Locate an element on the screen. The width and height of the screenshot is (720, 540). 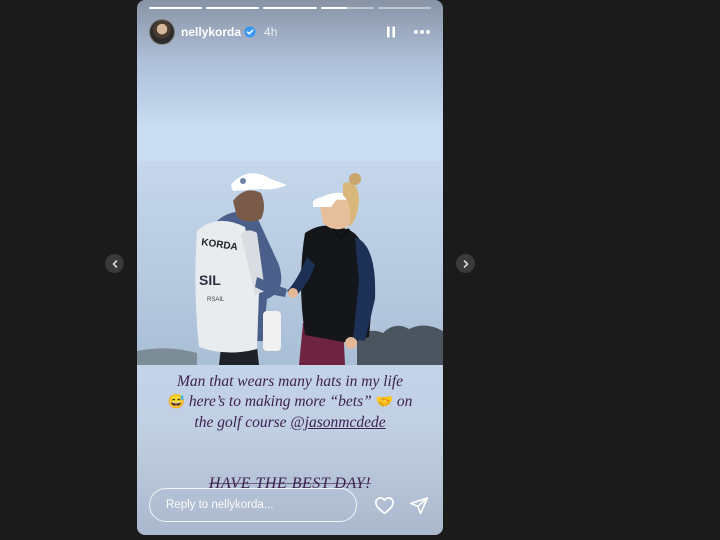
chevron-left-icon is located at coordinates (114, 263).